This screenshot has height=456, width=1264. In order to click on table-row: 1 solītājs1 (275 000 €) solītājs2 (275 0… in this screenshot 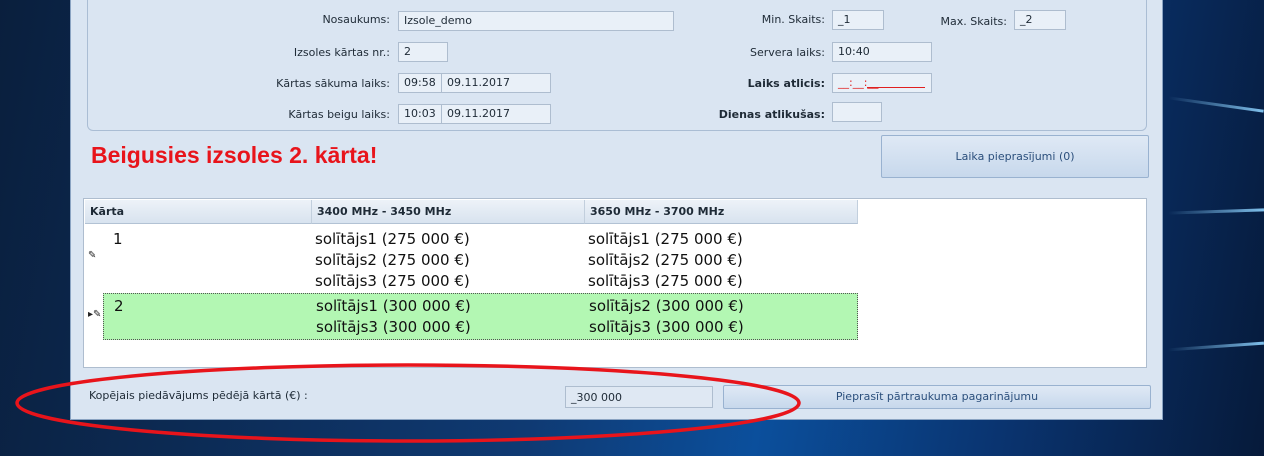, I will do `click(480, 258)`.